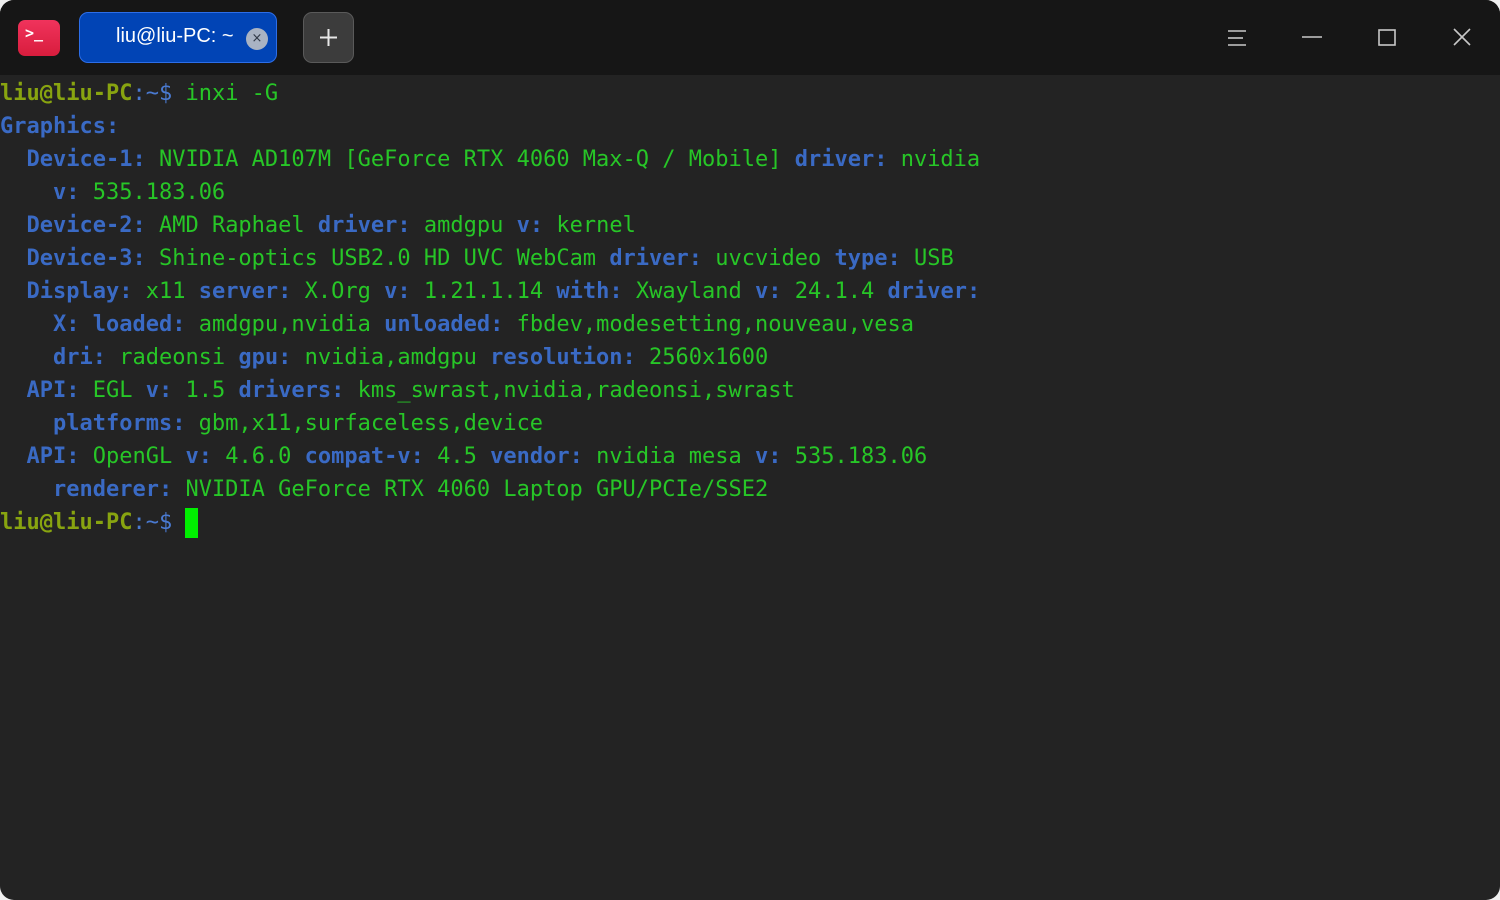 The width and height of the screenshot is (1500, 900). Describe the element at coordinates (285, 324) in the screenshot. I see `field-value: amdgpu,nvidia` at that location.